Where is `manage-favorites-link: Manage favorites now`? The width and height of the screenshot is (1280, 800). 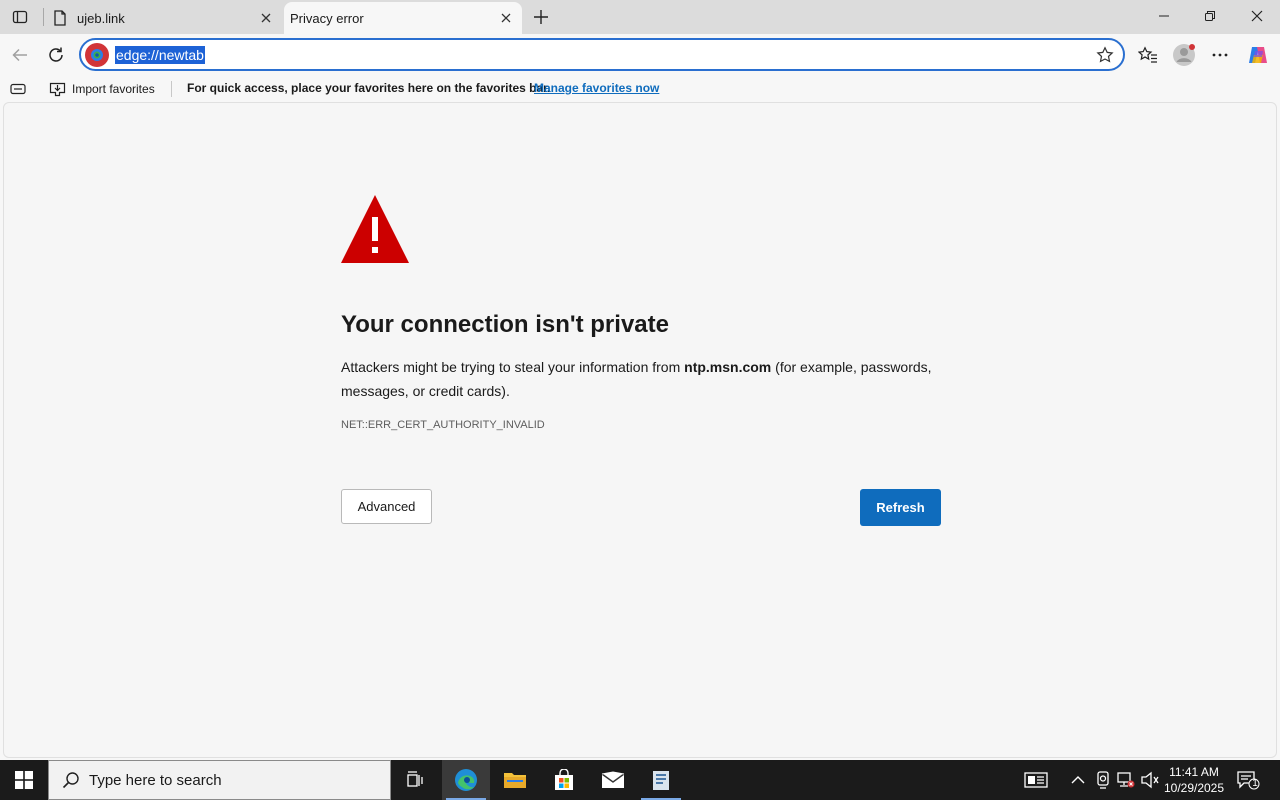 manage-favorites-link: Manage favorites now is located at coordinates (596, 88).